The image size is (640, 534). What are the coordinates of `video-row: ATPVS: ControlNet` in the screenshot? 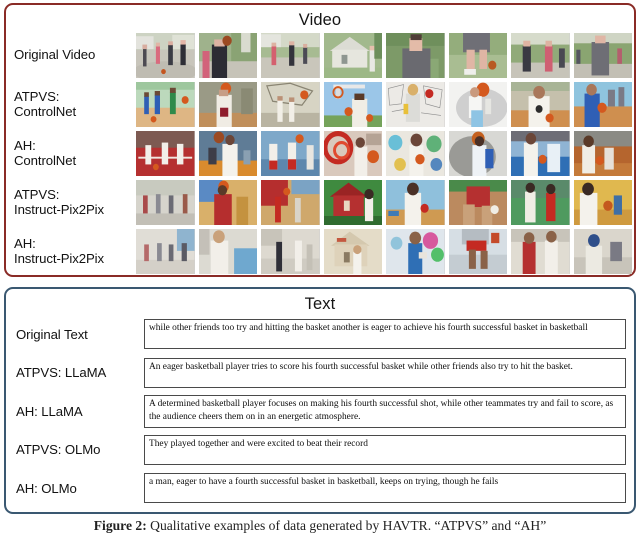 It's located at (320, 104).